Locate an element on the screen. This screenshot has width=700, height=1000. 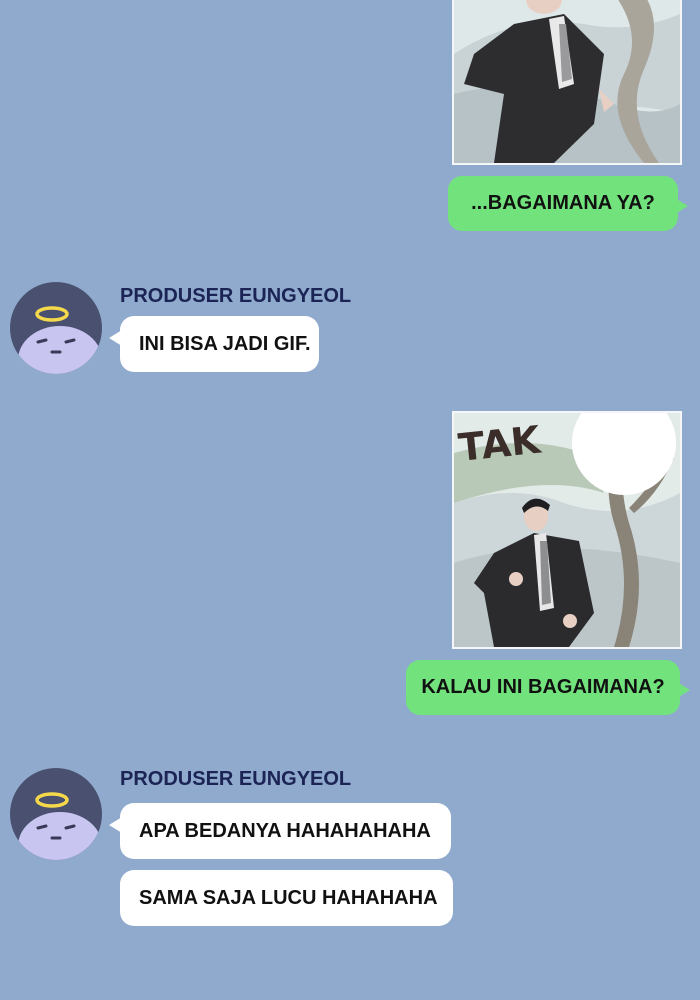
photo-man-falling-icon is located at coordinates (567, 81).